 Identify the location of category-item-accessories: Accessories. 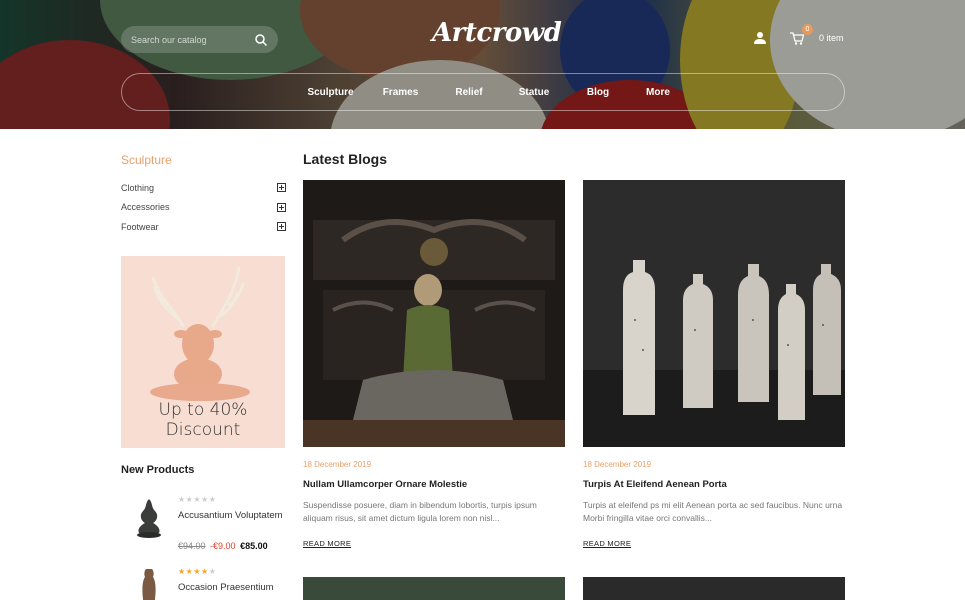
(203, 208).